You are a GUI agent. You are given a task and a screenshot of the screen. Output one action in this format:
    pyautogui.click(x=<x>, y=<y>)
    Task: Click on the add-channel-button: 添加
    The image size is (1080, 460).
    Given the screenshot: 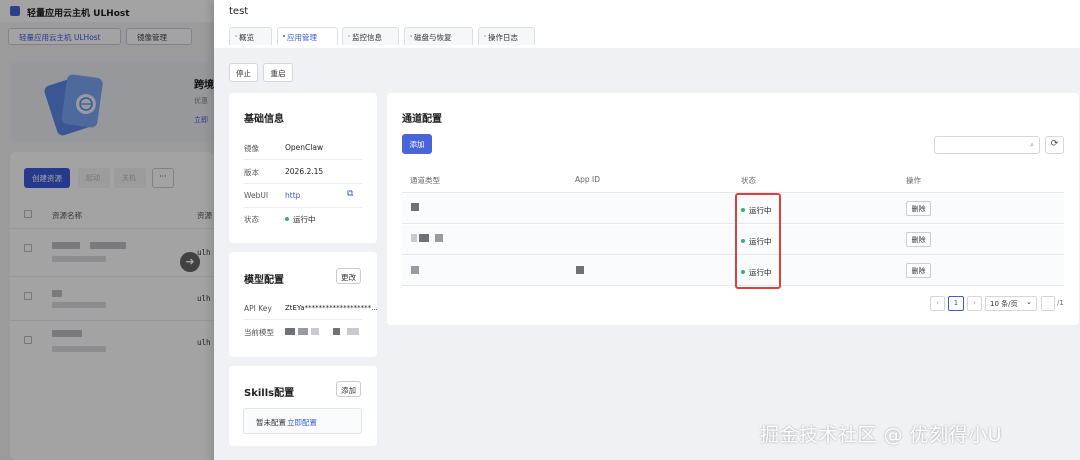 What is the action you would take?
    pyautogui.click(x=417, y=144)
    